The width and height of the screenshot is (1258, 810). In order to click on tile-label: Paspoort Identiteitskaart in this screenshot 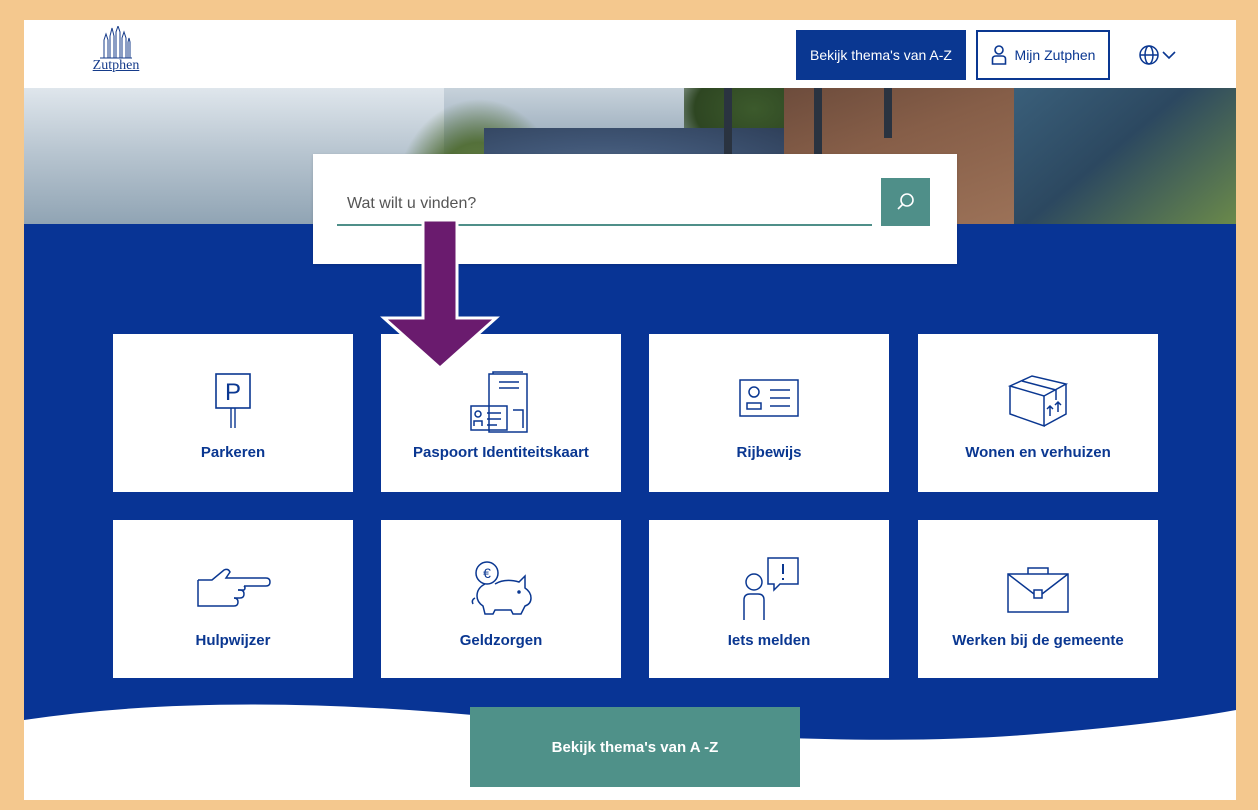, I will do `click(501, 452)`.